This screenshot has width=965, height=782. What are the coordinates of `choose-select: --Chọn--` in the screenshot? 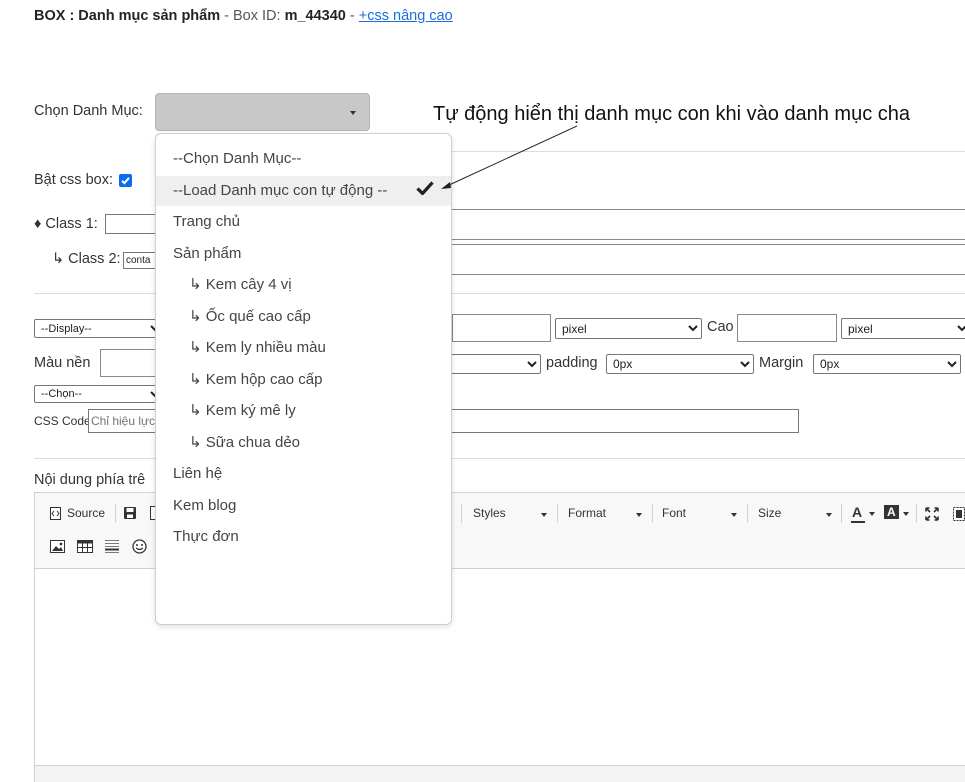 It's located at (99, 394).